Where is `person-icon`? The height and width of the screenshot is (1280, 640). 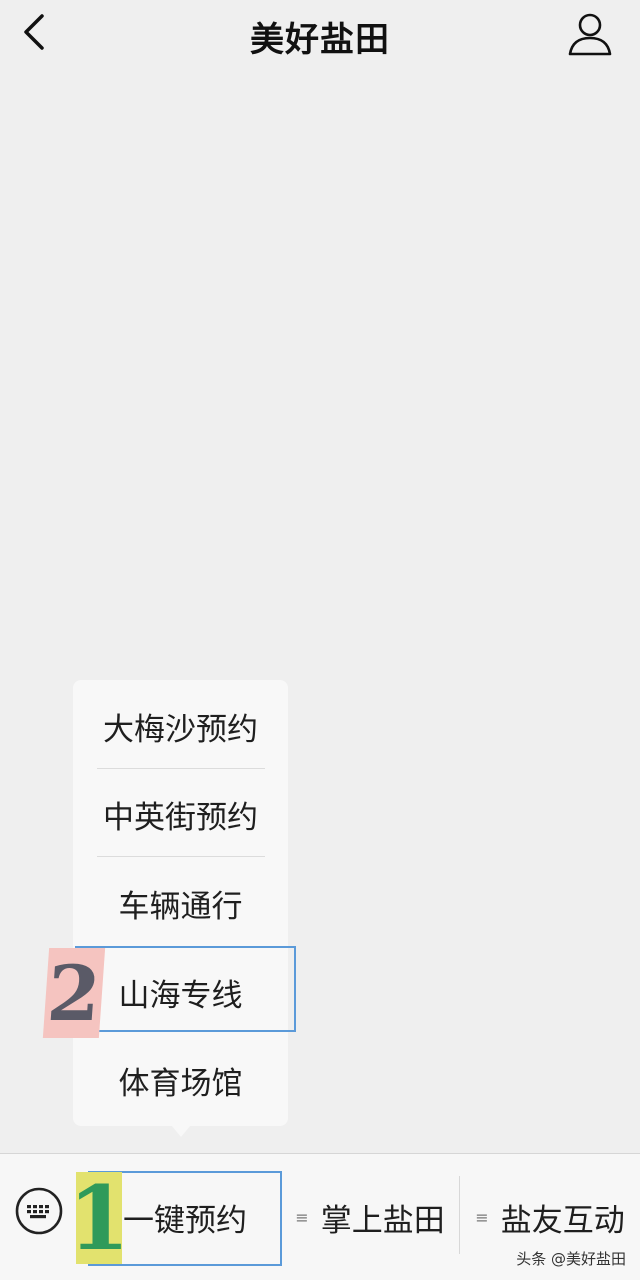 person-icon is located at coordinates (590, 34).